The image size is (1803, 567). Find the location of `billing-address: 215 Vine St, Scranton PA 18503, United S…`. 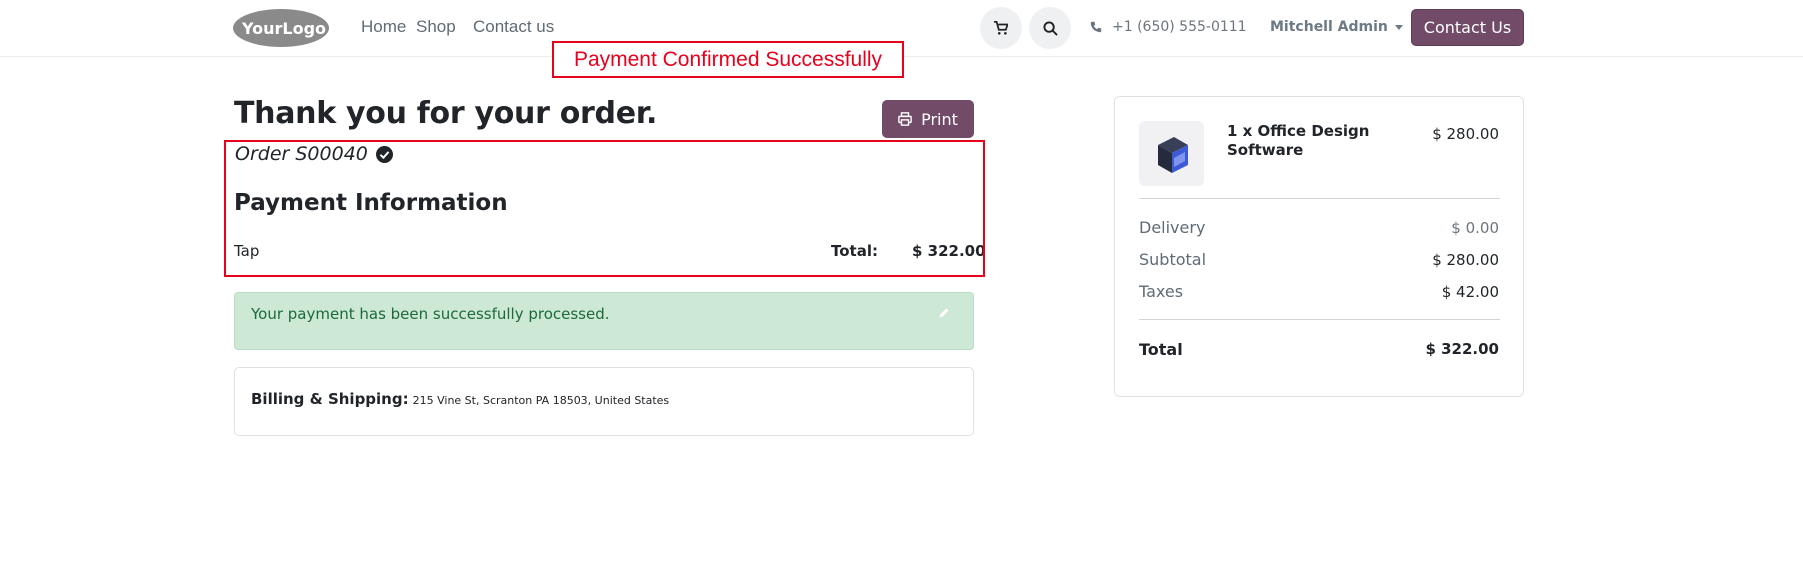

billing-address: 215 Vine St, Scranton PA 18503, United S… is located at coordinates (541, 400).